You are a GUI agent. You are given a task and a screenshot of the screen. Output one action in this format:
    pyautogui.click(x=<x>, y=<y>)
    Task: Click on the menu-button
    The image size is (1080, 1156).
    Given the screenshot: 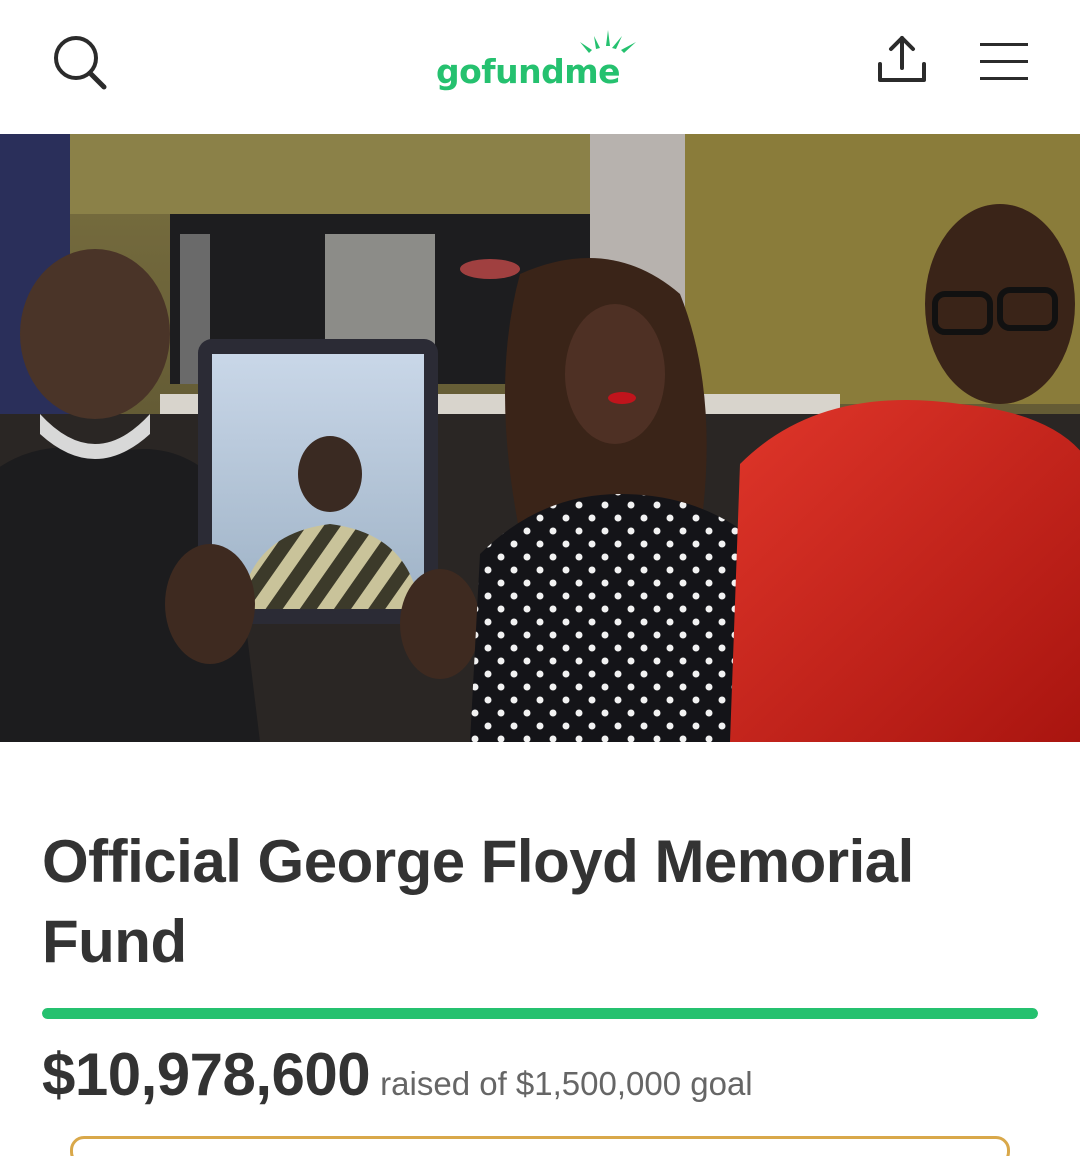 What is the action you would take?
    pyautogui.click(x=1004, y=61)
    